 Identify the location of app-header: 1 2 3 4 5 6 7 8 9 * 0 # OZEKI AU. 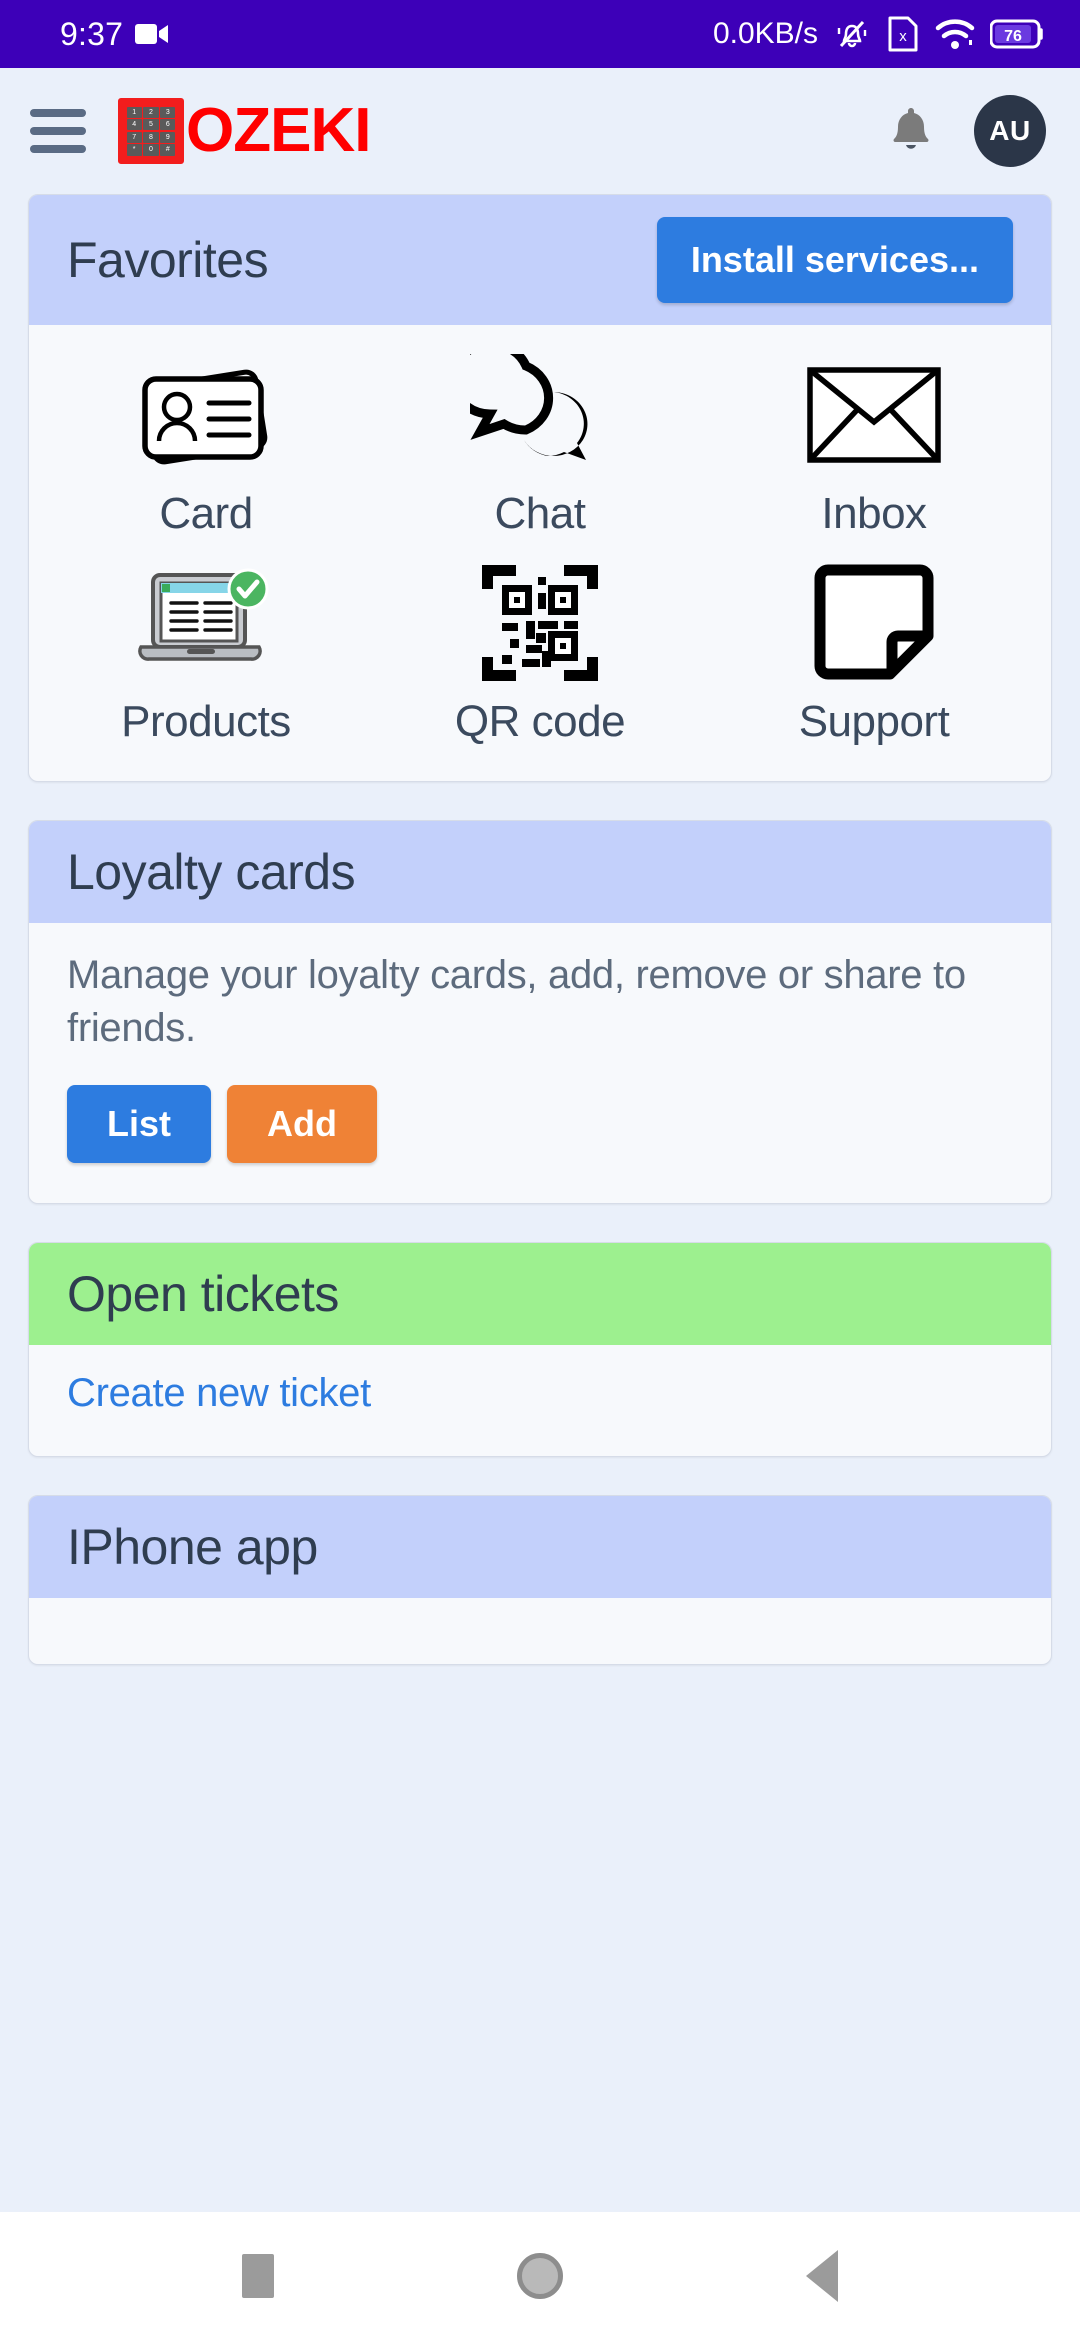
(540, 131).